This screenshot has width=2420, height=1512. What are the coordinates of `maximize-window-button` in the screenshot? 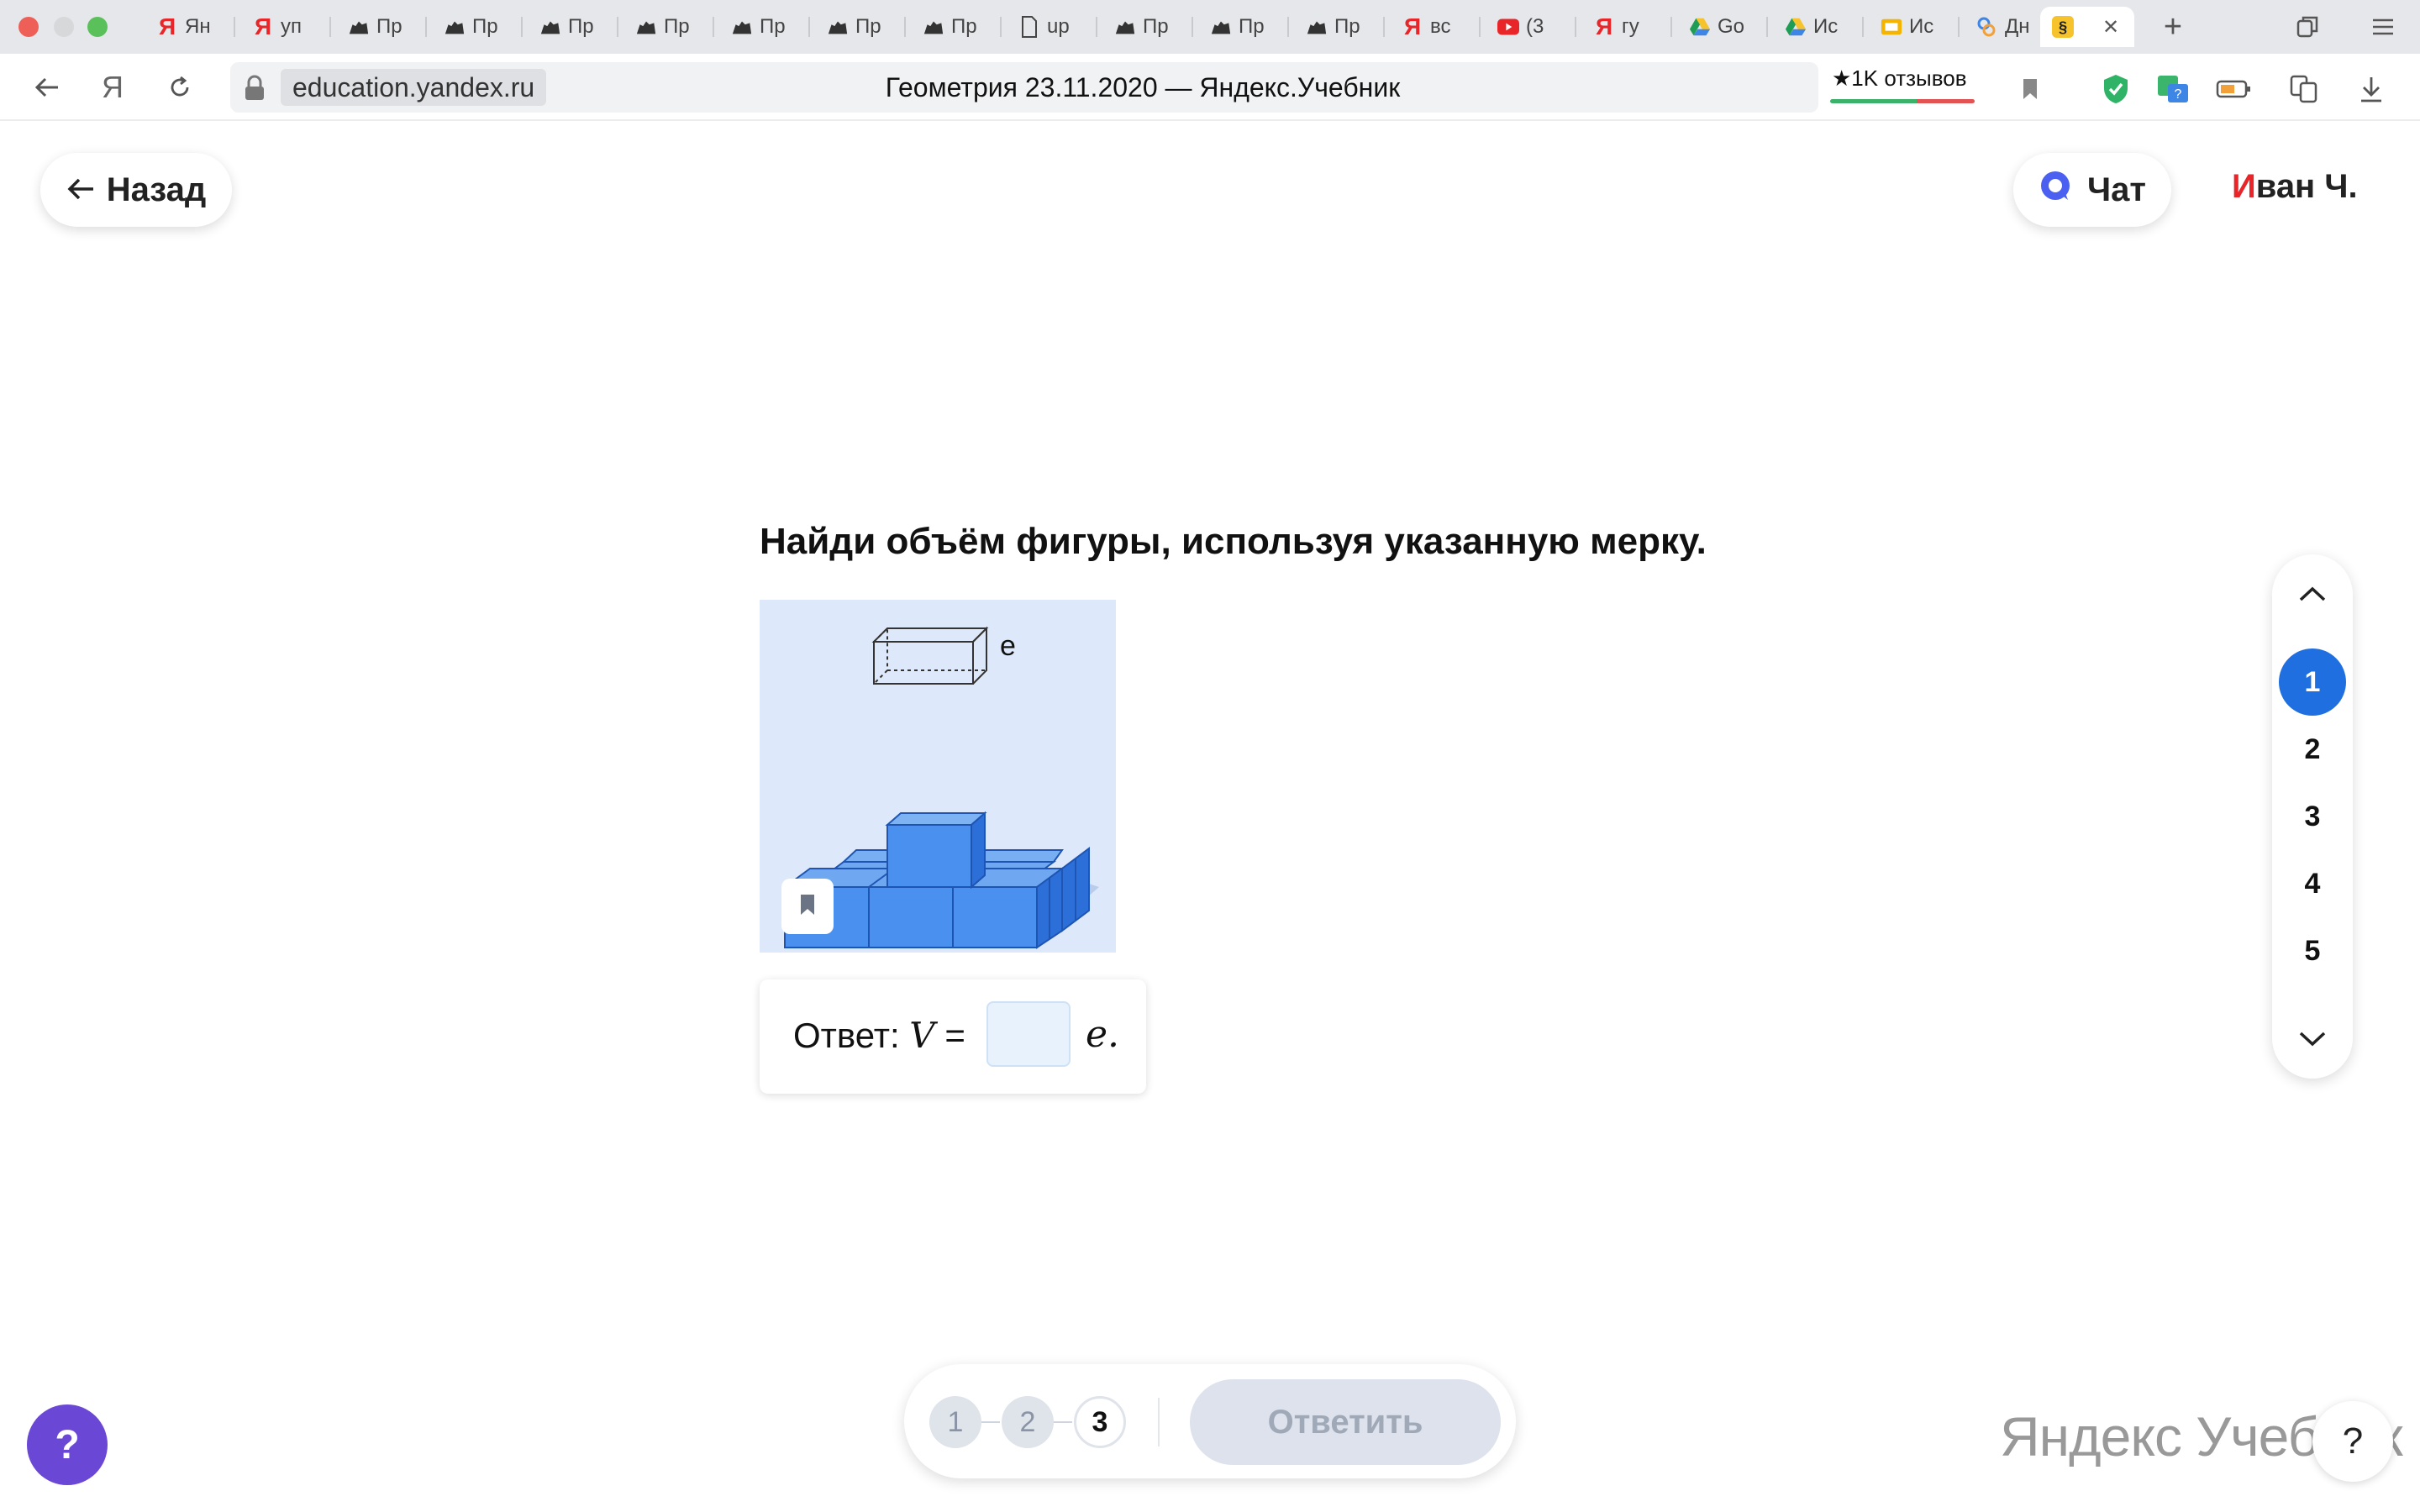 It's located at (97, 27).